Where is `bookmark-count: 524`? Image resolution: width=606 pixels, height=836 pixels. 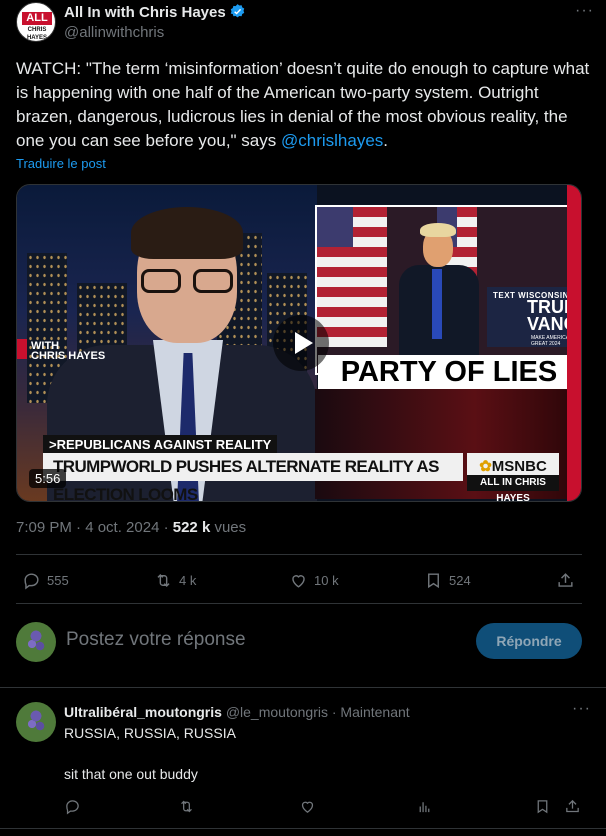
bookmark-count: 524 is located at coordinates (460, 580).